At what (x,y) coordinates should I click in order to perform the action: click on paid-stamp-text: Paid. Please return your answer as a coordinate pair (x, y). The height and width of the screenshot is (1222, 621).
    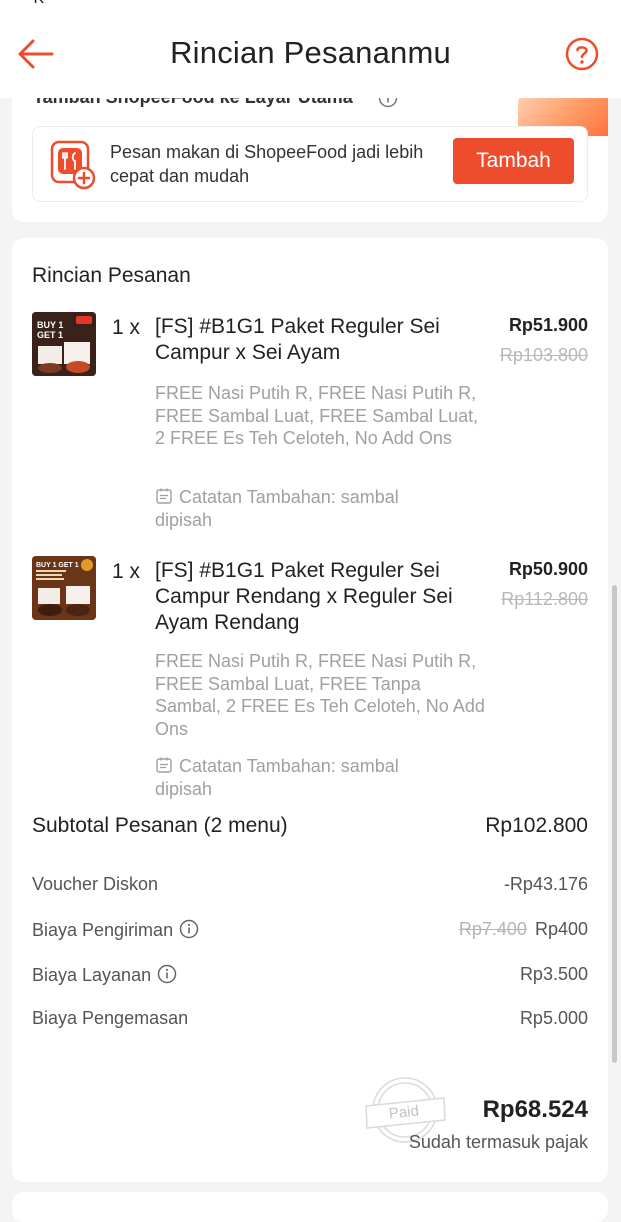
    Looking at the image, I should click on (404, 1112).